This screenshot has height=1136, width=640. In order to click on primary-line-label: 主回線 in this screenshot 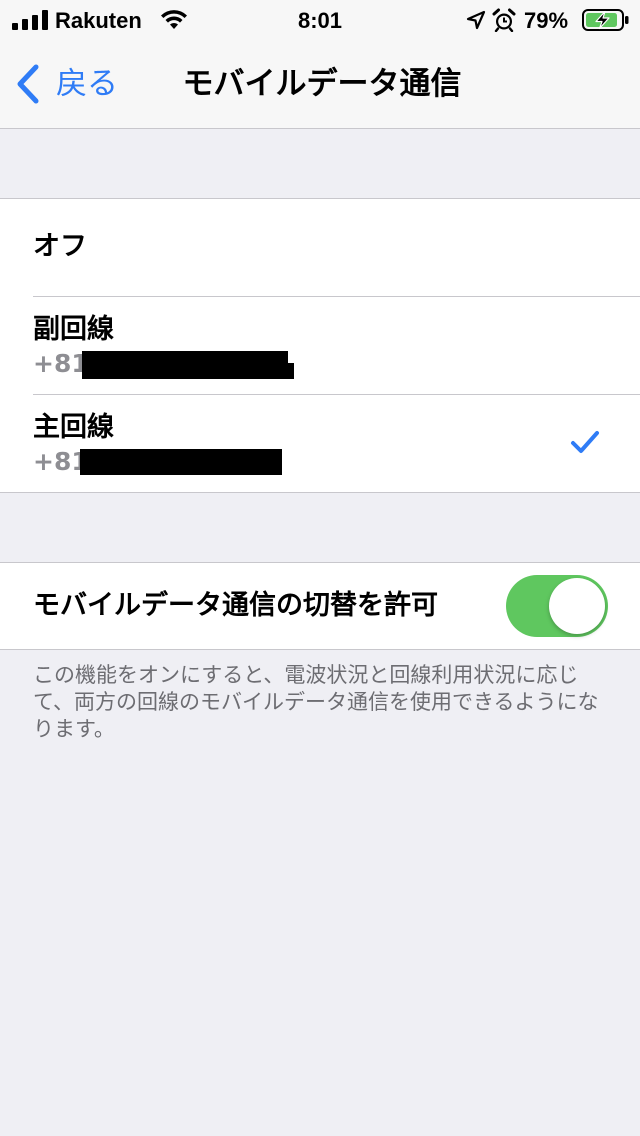, I will do `click(73, 427)`.